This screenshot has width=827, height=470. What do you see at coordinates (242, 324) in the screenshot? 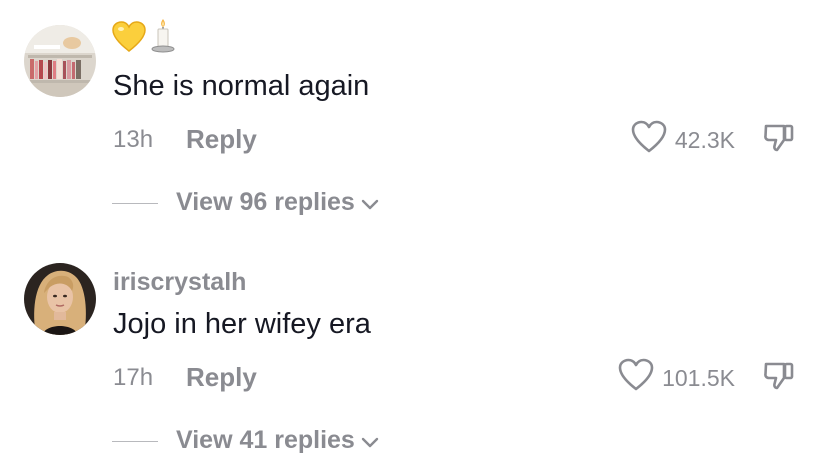
I see `comment-text: Jojo in her wifey era` at bounding box center [242, 324].